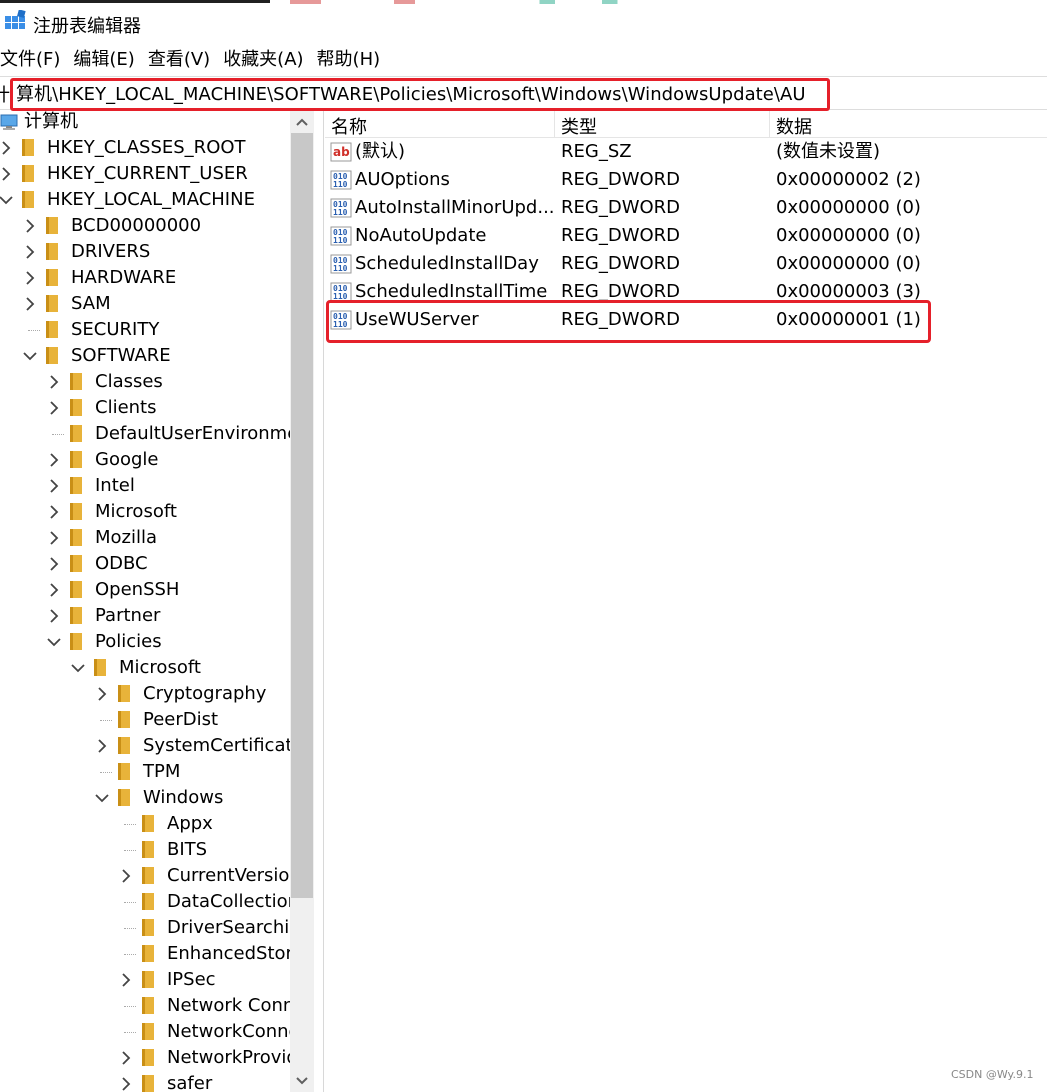 The width and height of the screenshot is (1047, 1092). Describe the element at coordinates (319, 601) in the screenshot. I see `pane-splitter` at that location.